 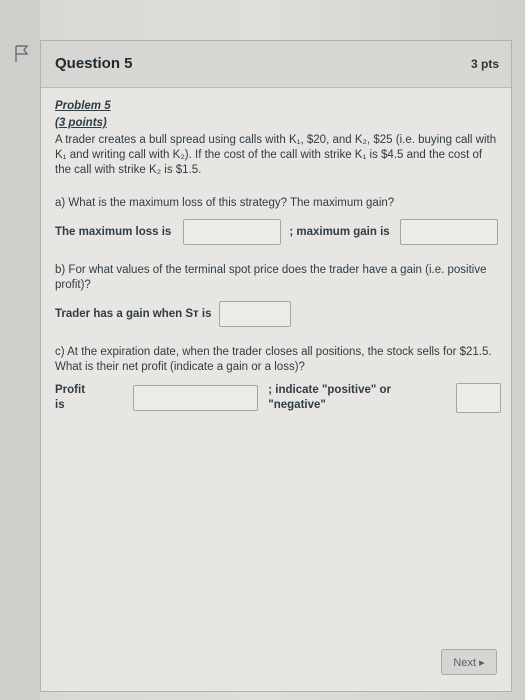 What do you see at coordinates (276, 64) in the screenshot?
I see `question-header: Question 5 3 pts` at bounding box center [276, 64].